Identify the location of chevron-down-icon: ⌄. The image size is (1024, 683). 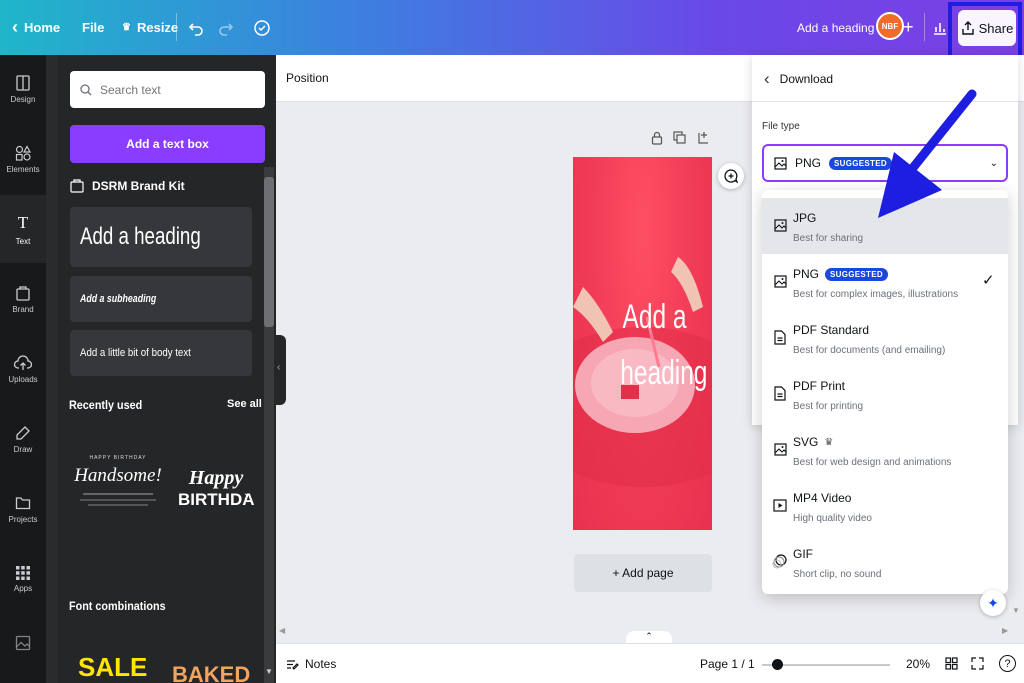
(993, 163).